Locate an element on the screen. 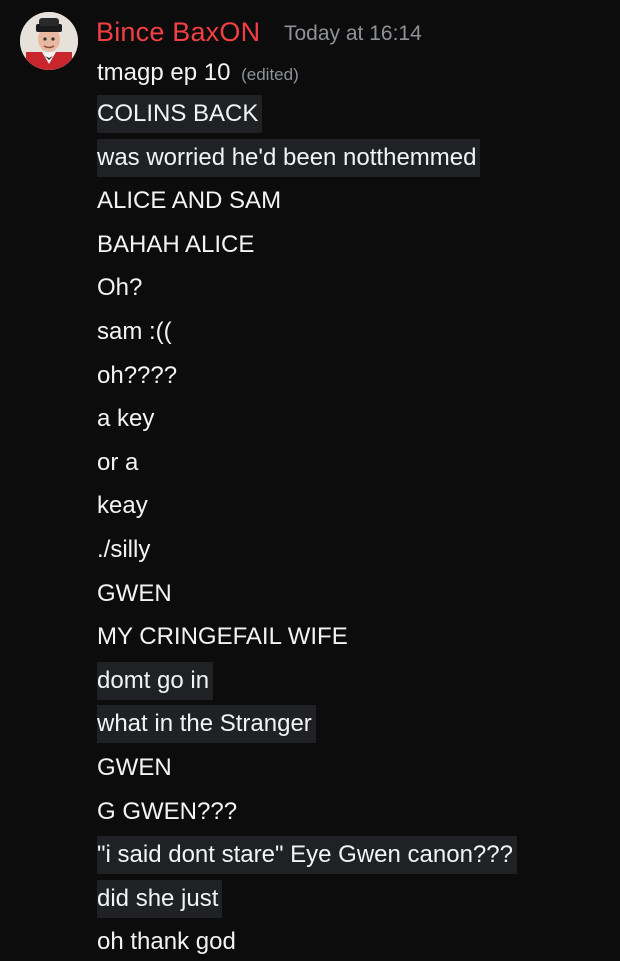 The image size is (620, 961). message-line: ./silly is located at coordinates (123, 550).